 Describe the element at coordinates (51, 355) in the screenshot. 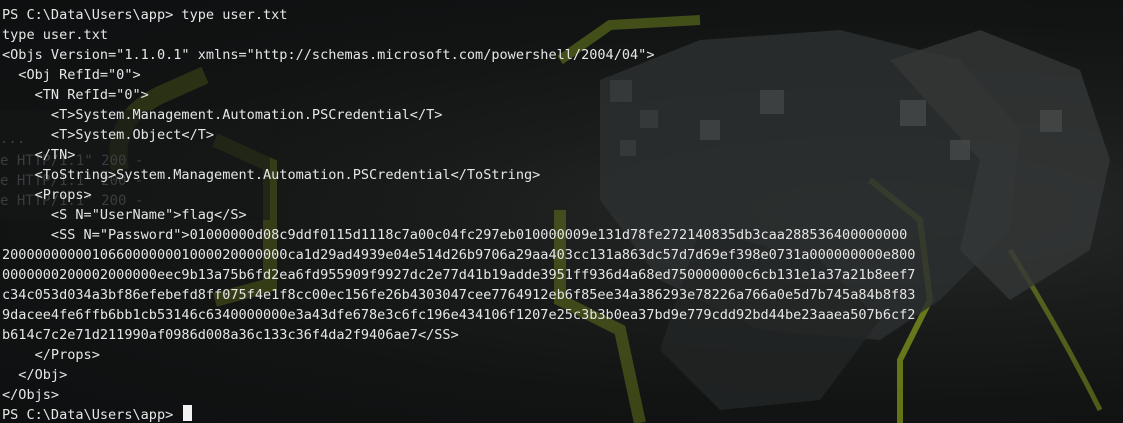

I see `output-line: </Props>` at that location.